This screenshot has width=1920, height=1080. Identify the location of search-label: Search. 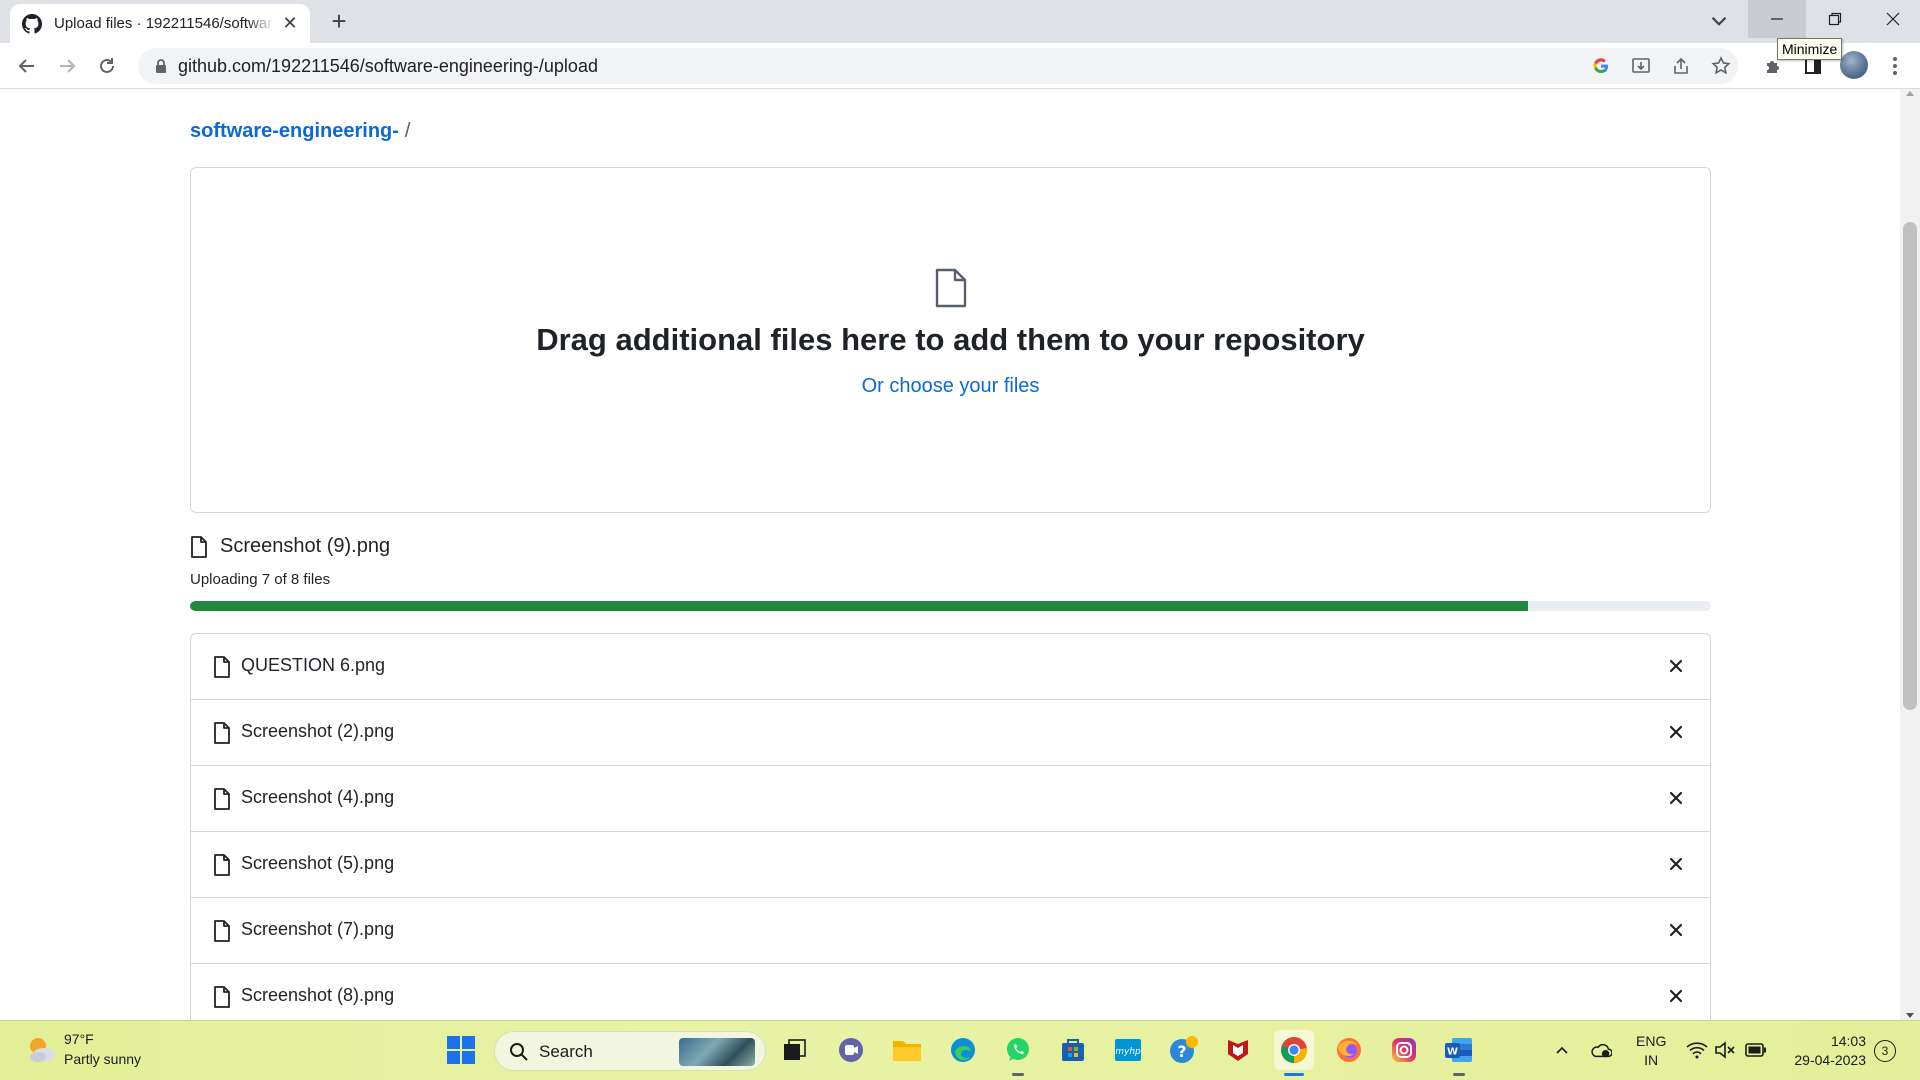
(566, 1051).